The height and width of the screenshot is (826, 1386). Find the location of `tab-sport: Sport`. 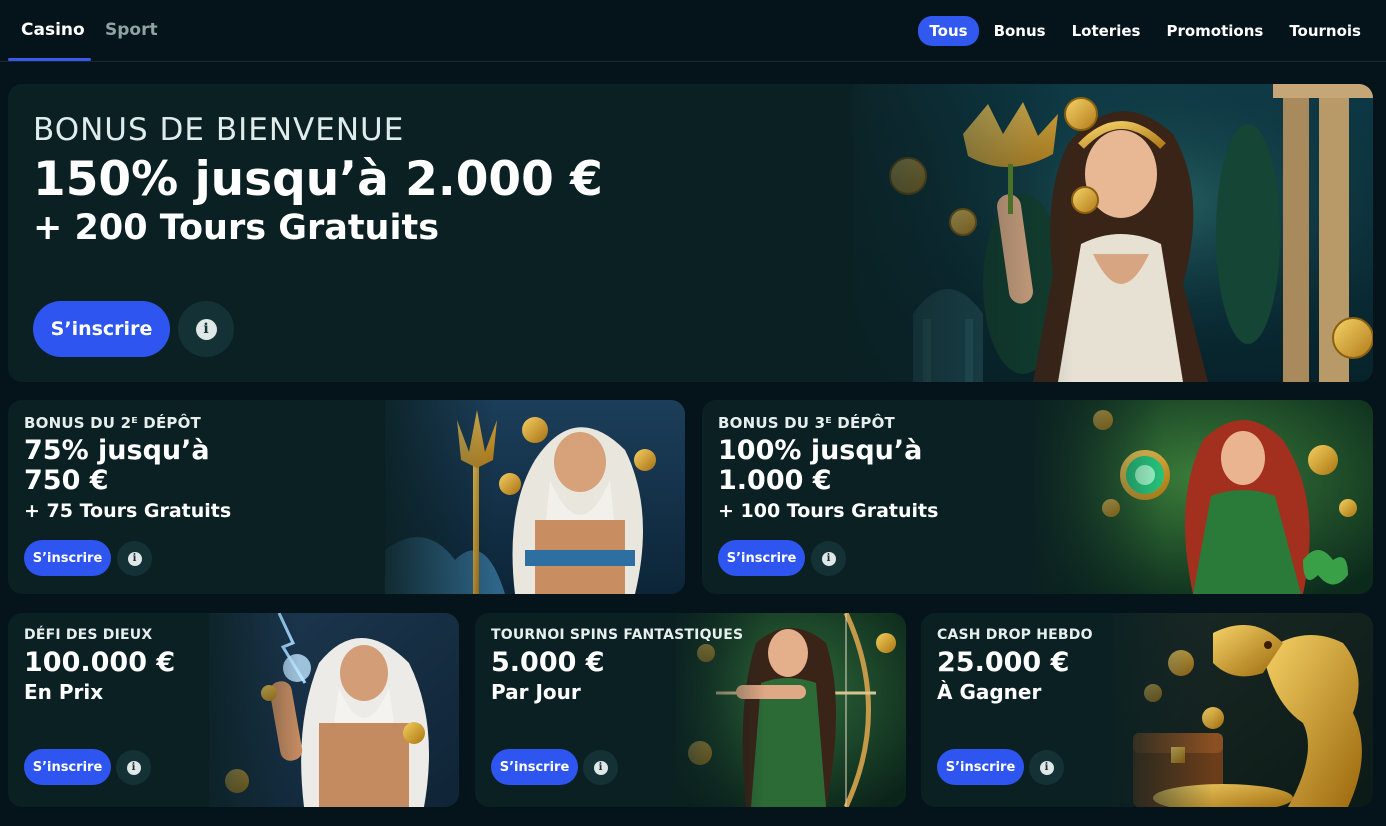

tab-sport: Sport is located at coordinates (131, 30).